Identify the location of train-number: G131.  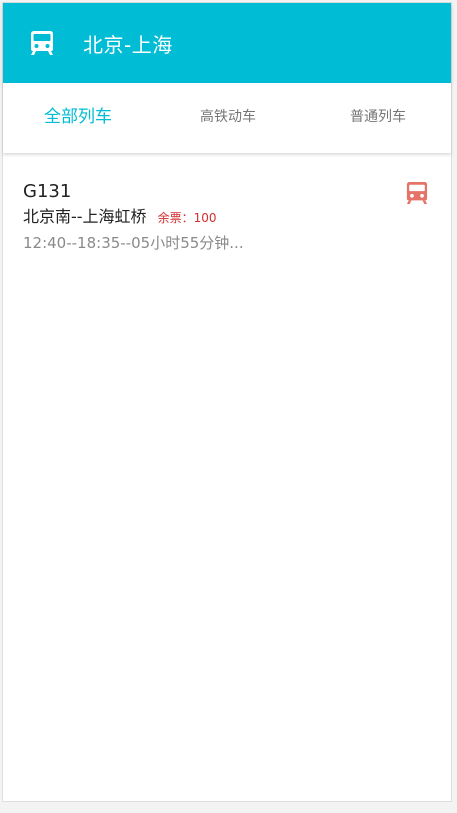
(47, 191).